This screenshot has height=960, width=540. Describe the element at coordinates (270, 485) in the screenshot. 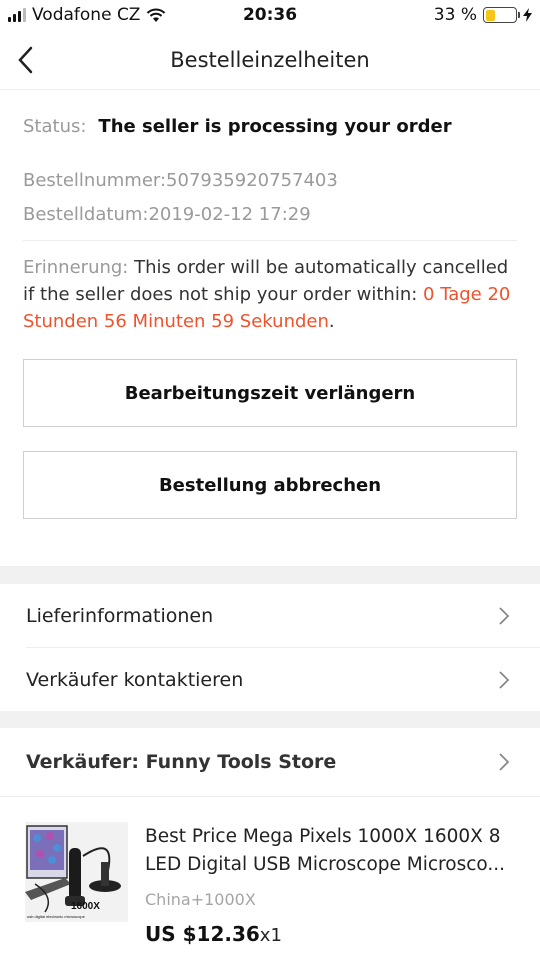

I see `cancel-order-button: Bestellung abbrechen` at that location.